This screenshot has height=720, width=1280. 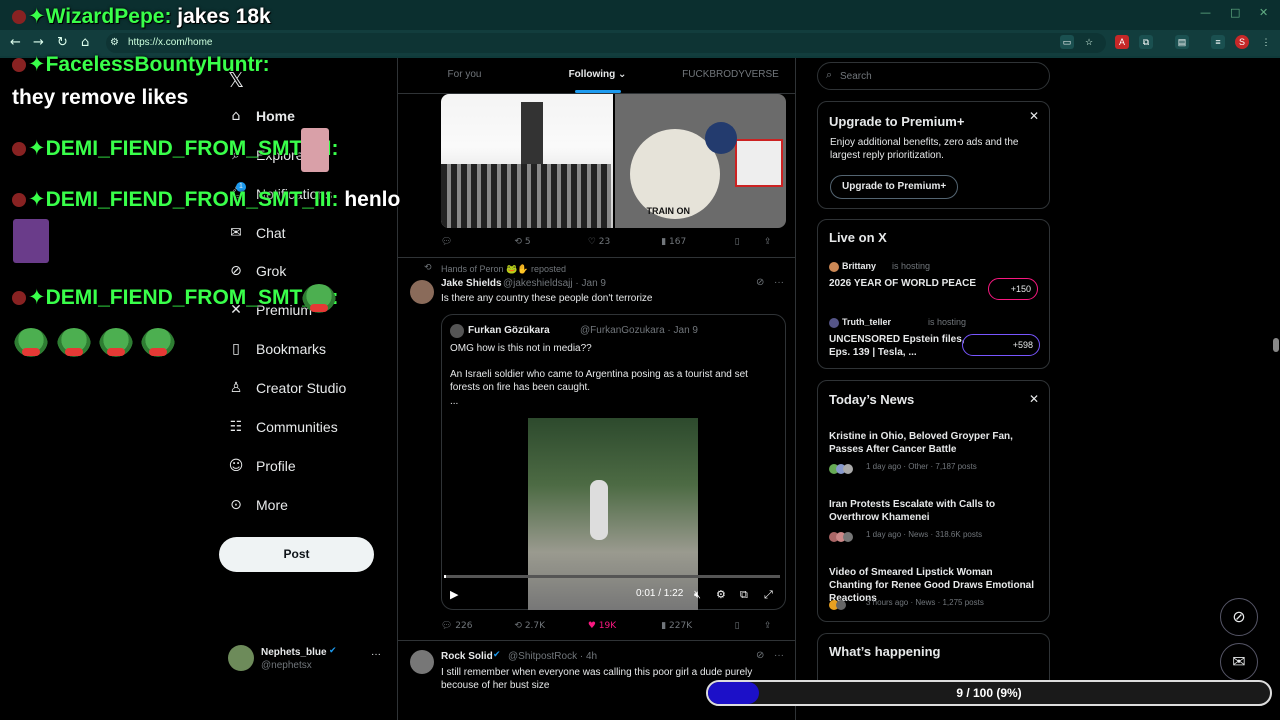 What do you see at coordinates (697, 595) in the screenshot?
I see `mute-icon: 🔇︎` at bounding box center [697, 595].